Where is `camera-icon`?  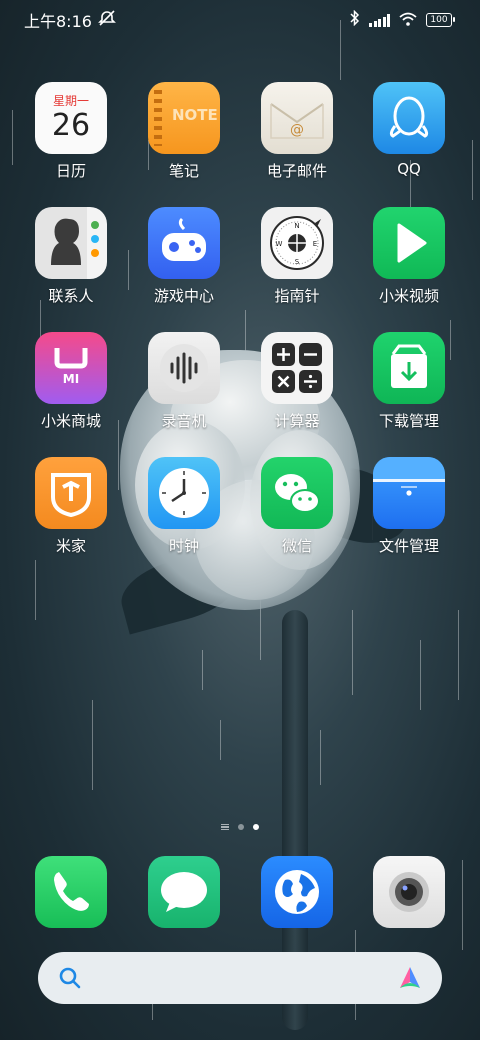
camera-icon is located at coordinates (409, 892).